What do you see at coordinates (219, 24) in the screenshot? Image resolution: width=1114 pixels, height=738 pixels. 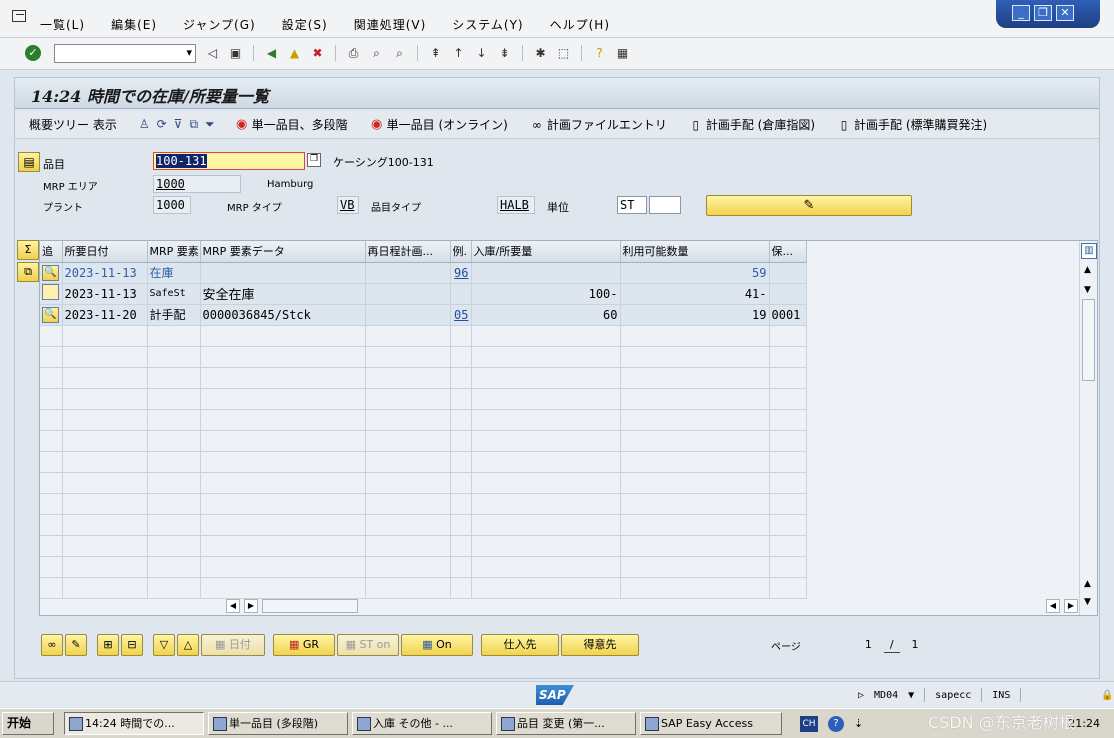 I see `menu-goto: ジャンプ(G)` at bounding box center [219, 24].